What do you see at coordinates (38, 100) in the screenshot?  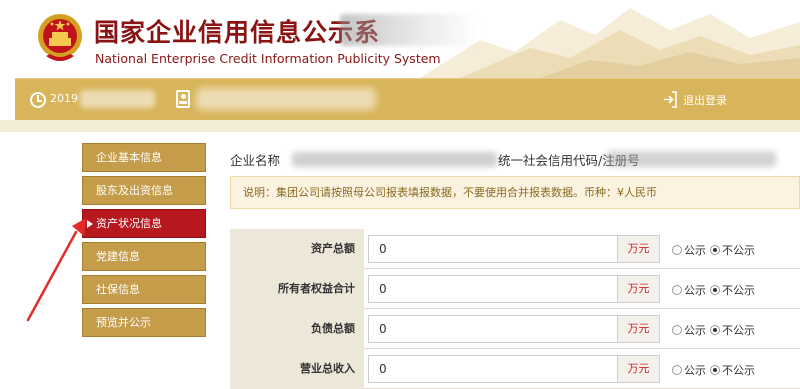 I see `clock-icon` at bounding box center [38, 100].